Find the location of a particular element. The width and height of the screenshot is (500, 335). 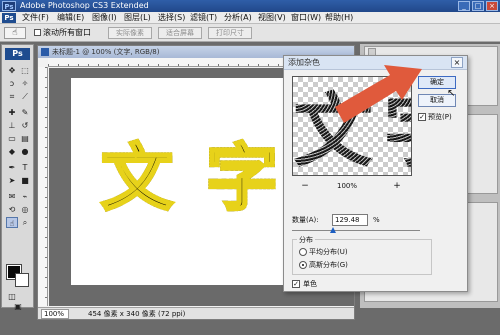

options-bar: ☝ 滚动所有窗口 实际像素 适合屏幕 打印尺寸 is located at coordinates (250, 33).